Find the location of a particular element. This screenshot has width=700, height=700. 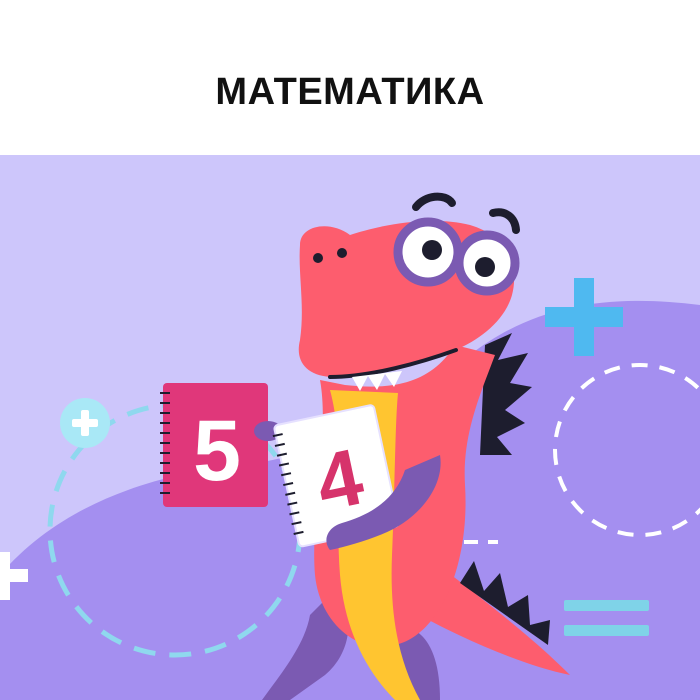

dino-nostril-right is located at coordinates (342, 253).